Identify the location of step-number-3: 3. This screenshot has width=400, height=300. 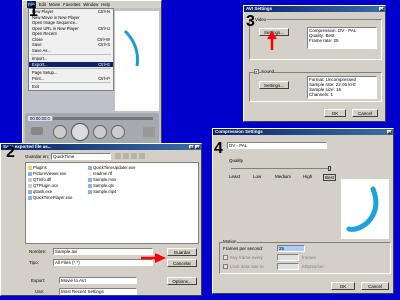
(250, 21).